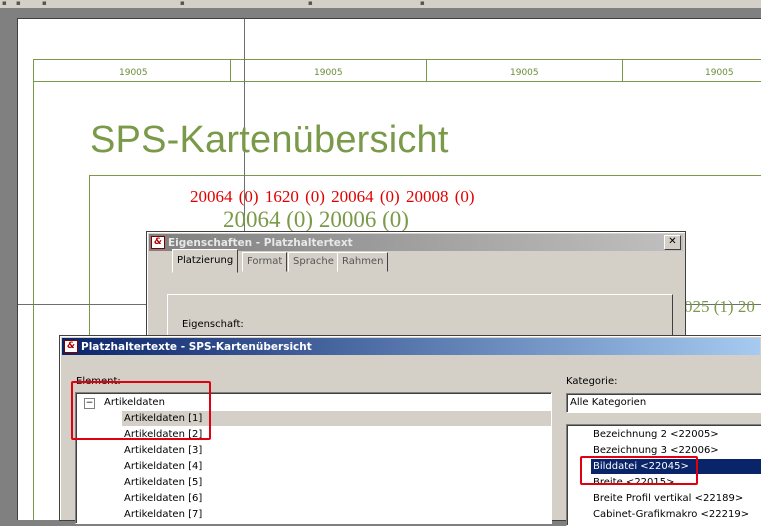 This screenshot has width=761, height=526. I want to click on tree-node-item: Artikeldaten [7], so click(163, 514).